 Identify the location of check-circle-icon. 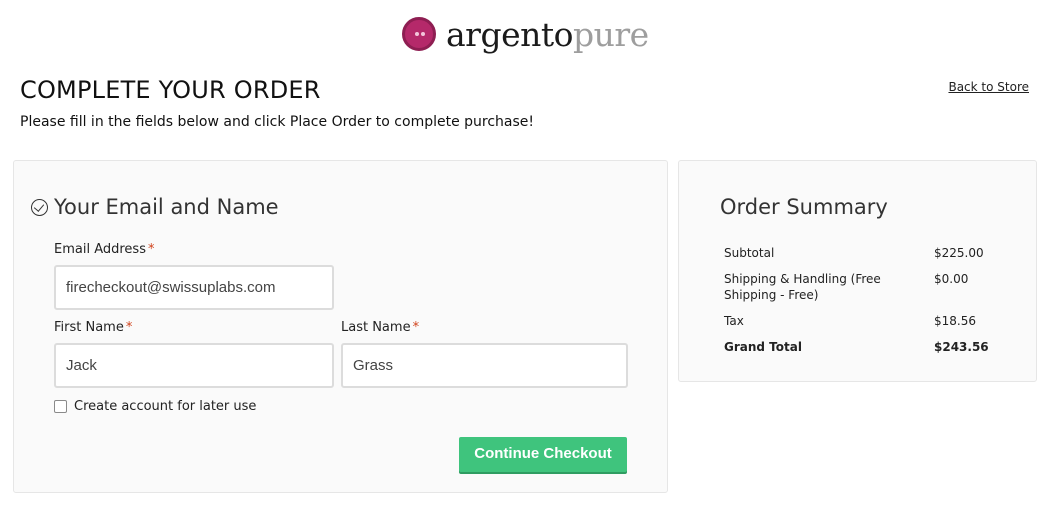
(39, 207).